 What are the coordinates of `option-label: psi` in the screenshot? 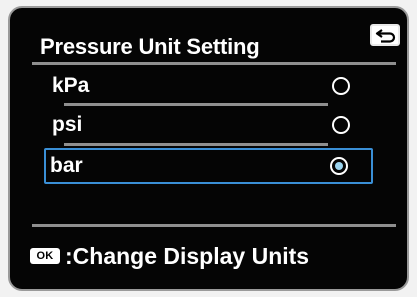 It's located at (67, 124).